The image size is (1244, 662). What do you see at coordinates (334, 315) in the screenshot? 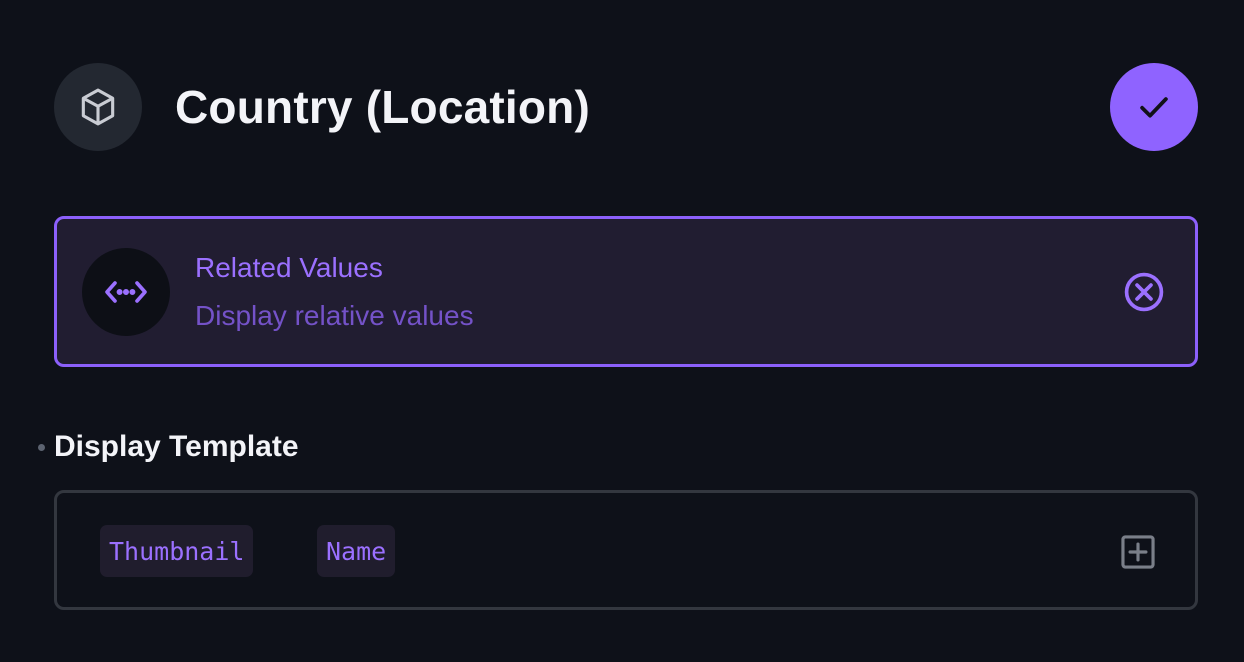
I see `interface-subtitle: Display relative values` at bounding box center [334, 315].